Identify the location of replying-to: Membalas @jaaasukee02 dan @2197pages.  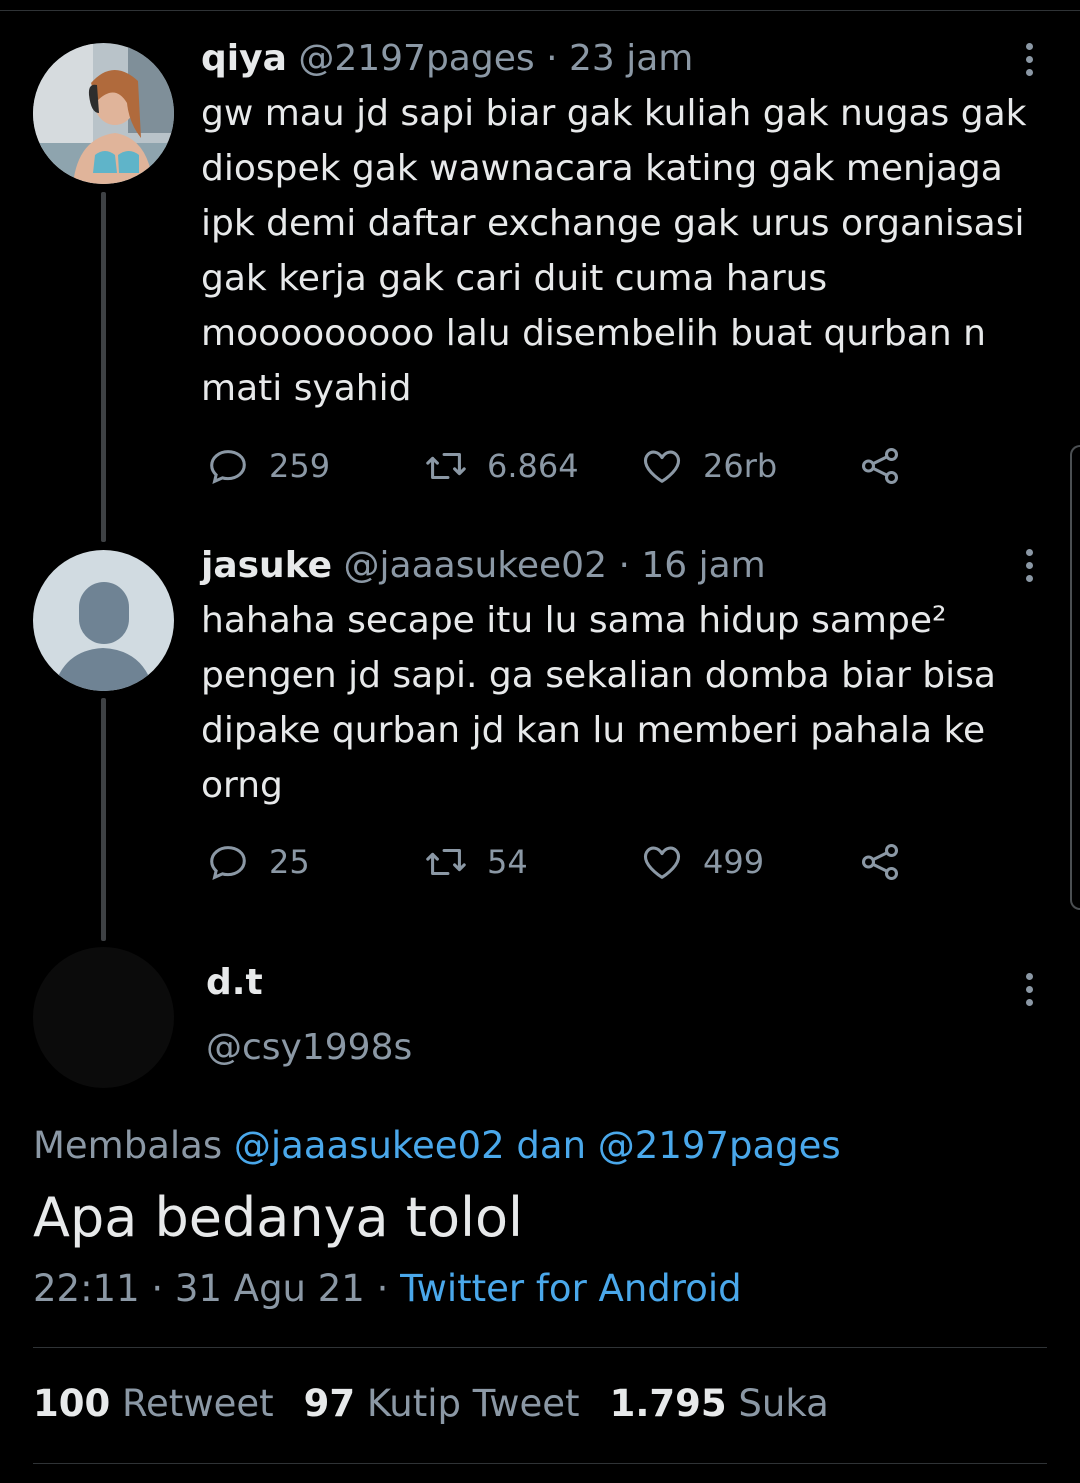
(437, 1145).